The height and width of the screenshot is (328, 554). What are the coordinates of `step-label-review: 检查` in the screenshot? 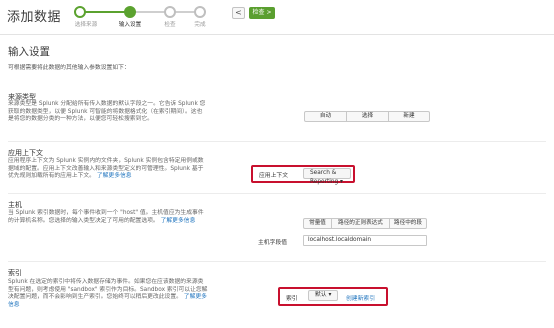 It's located at (170, 25).